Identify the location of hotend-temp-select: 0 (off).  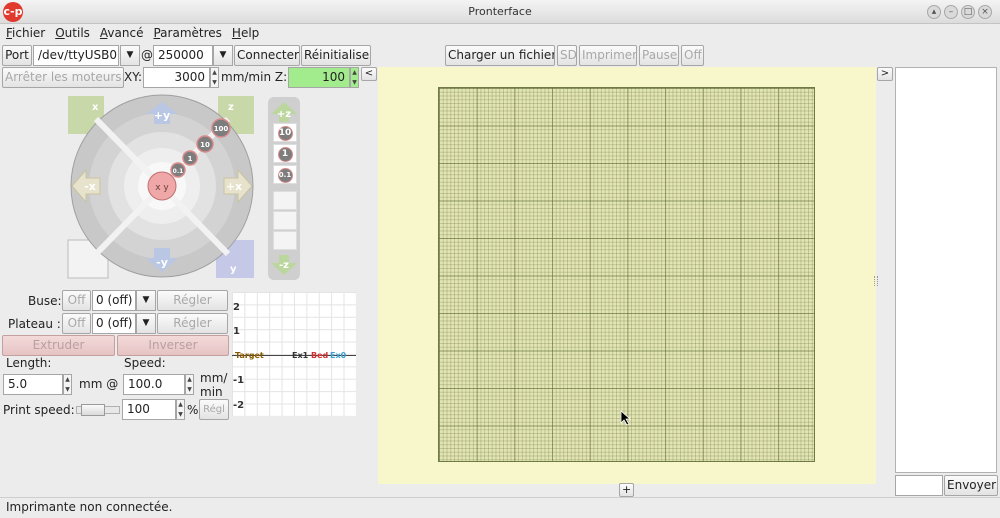
(114, 300).